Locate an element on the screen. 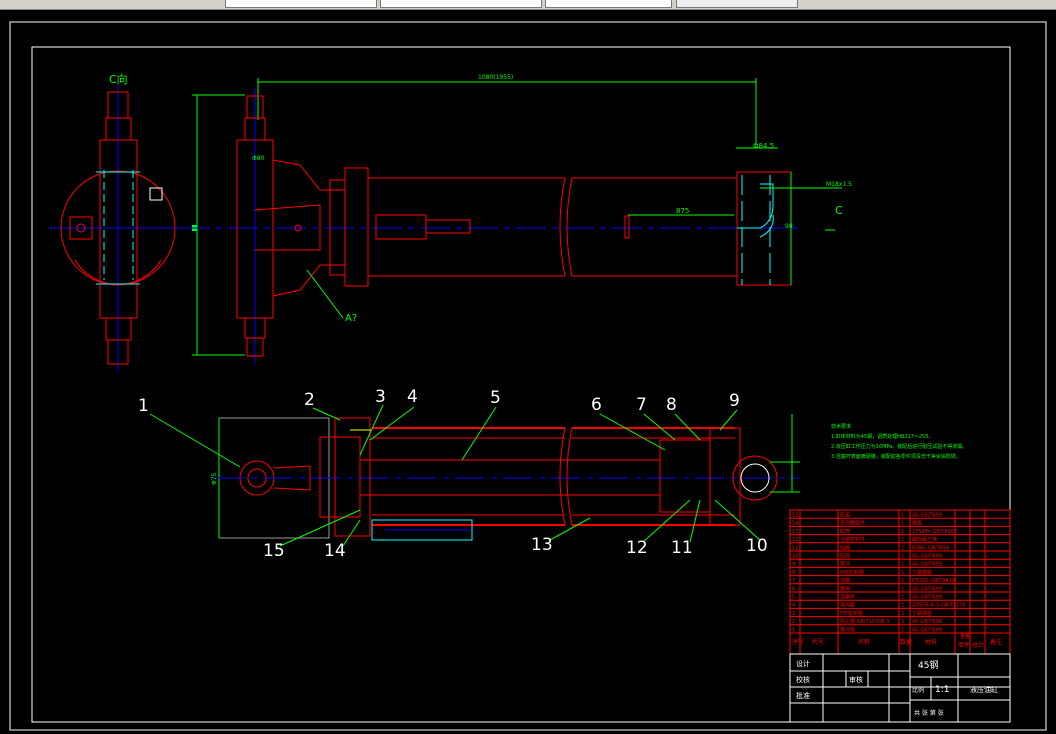  view-label: C向 is located at coordinates (118, 79).